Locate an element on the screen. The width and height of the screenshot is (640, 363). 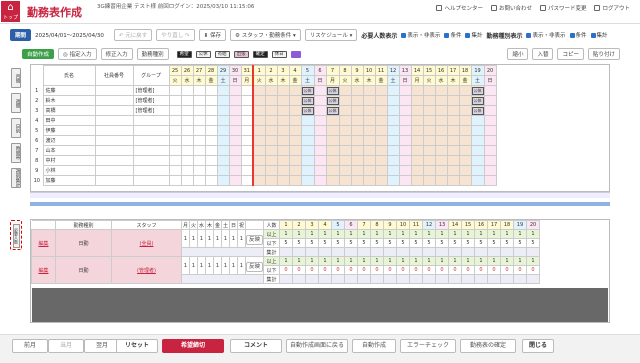
side-tab-monthly: 月間 is located at coordinates (16, 78).